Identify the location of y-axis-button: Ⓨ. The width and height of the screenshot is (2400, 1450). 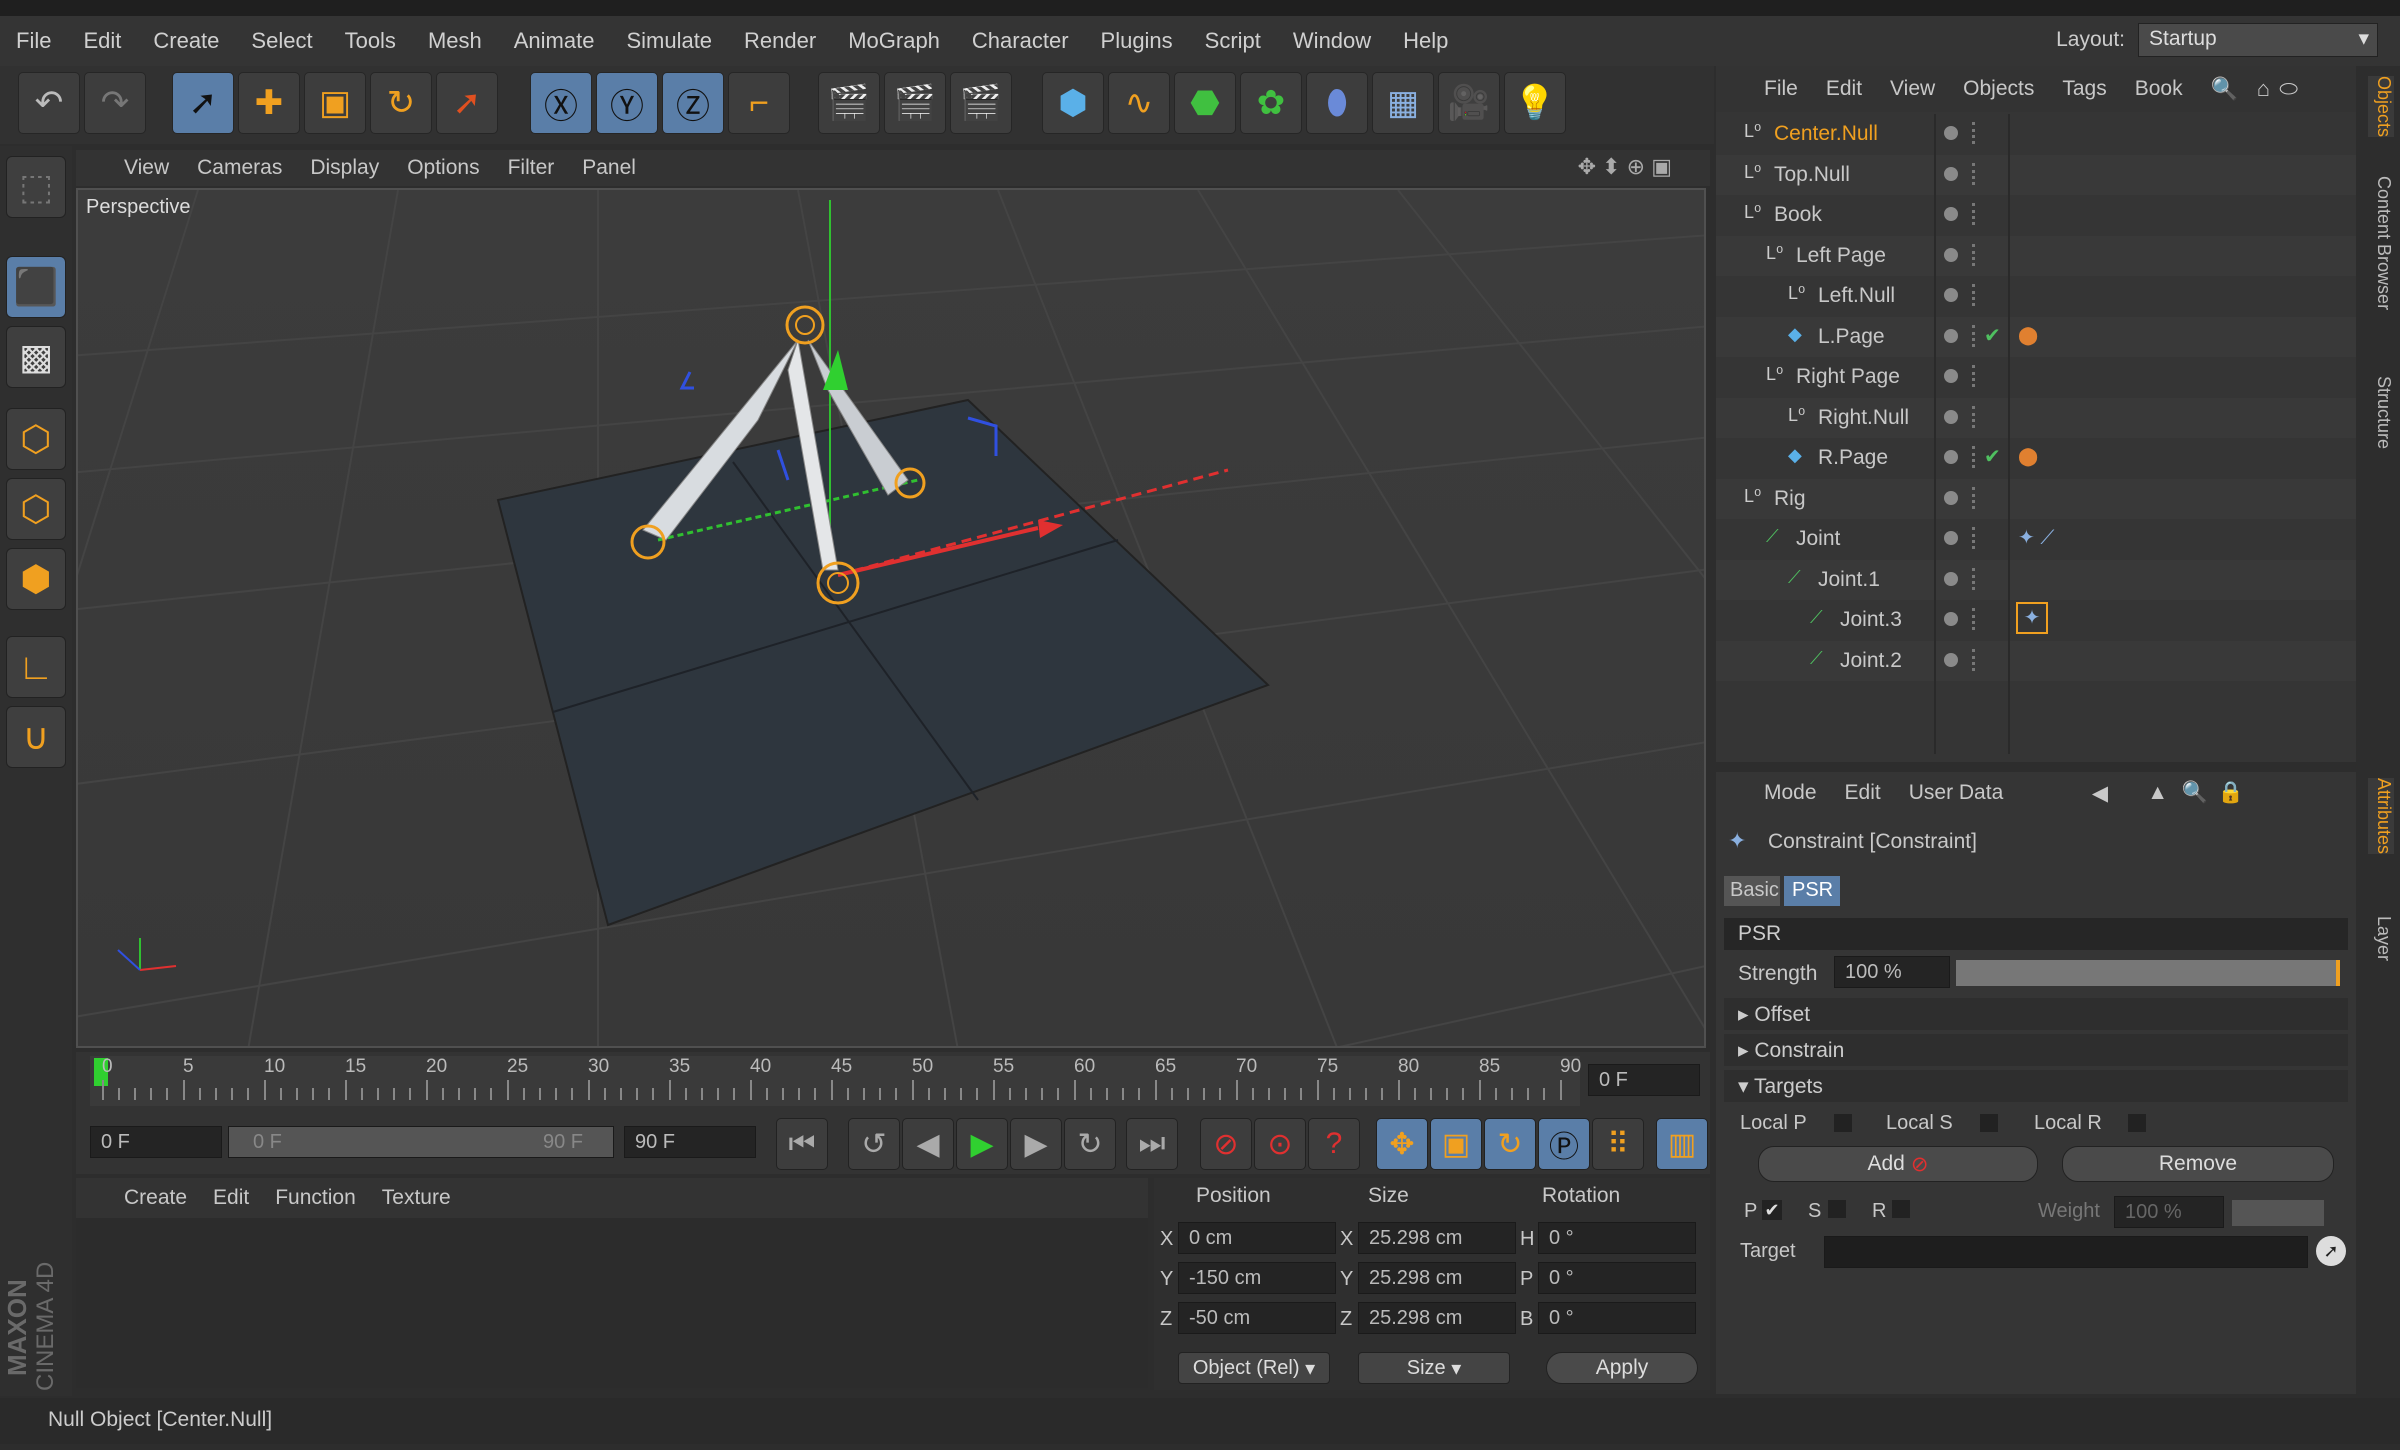
(627, 103).